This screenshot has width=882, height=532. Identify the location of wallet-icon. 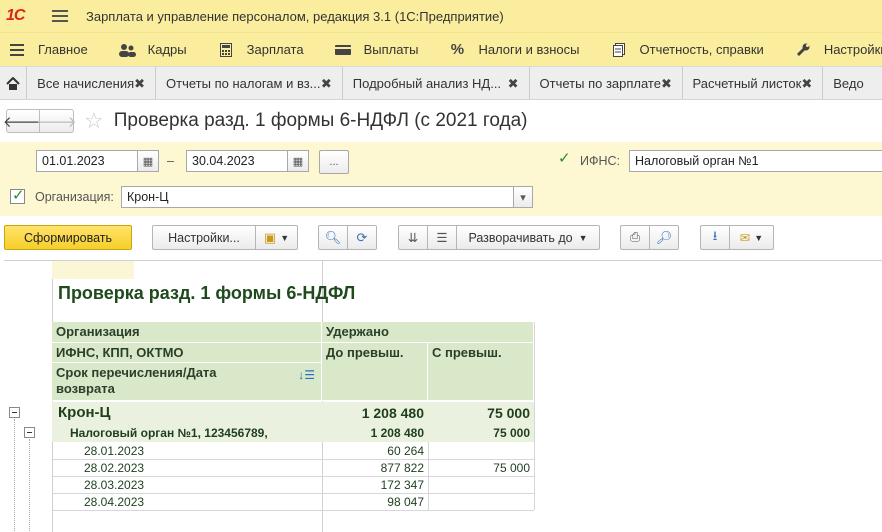
(343, 50).